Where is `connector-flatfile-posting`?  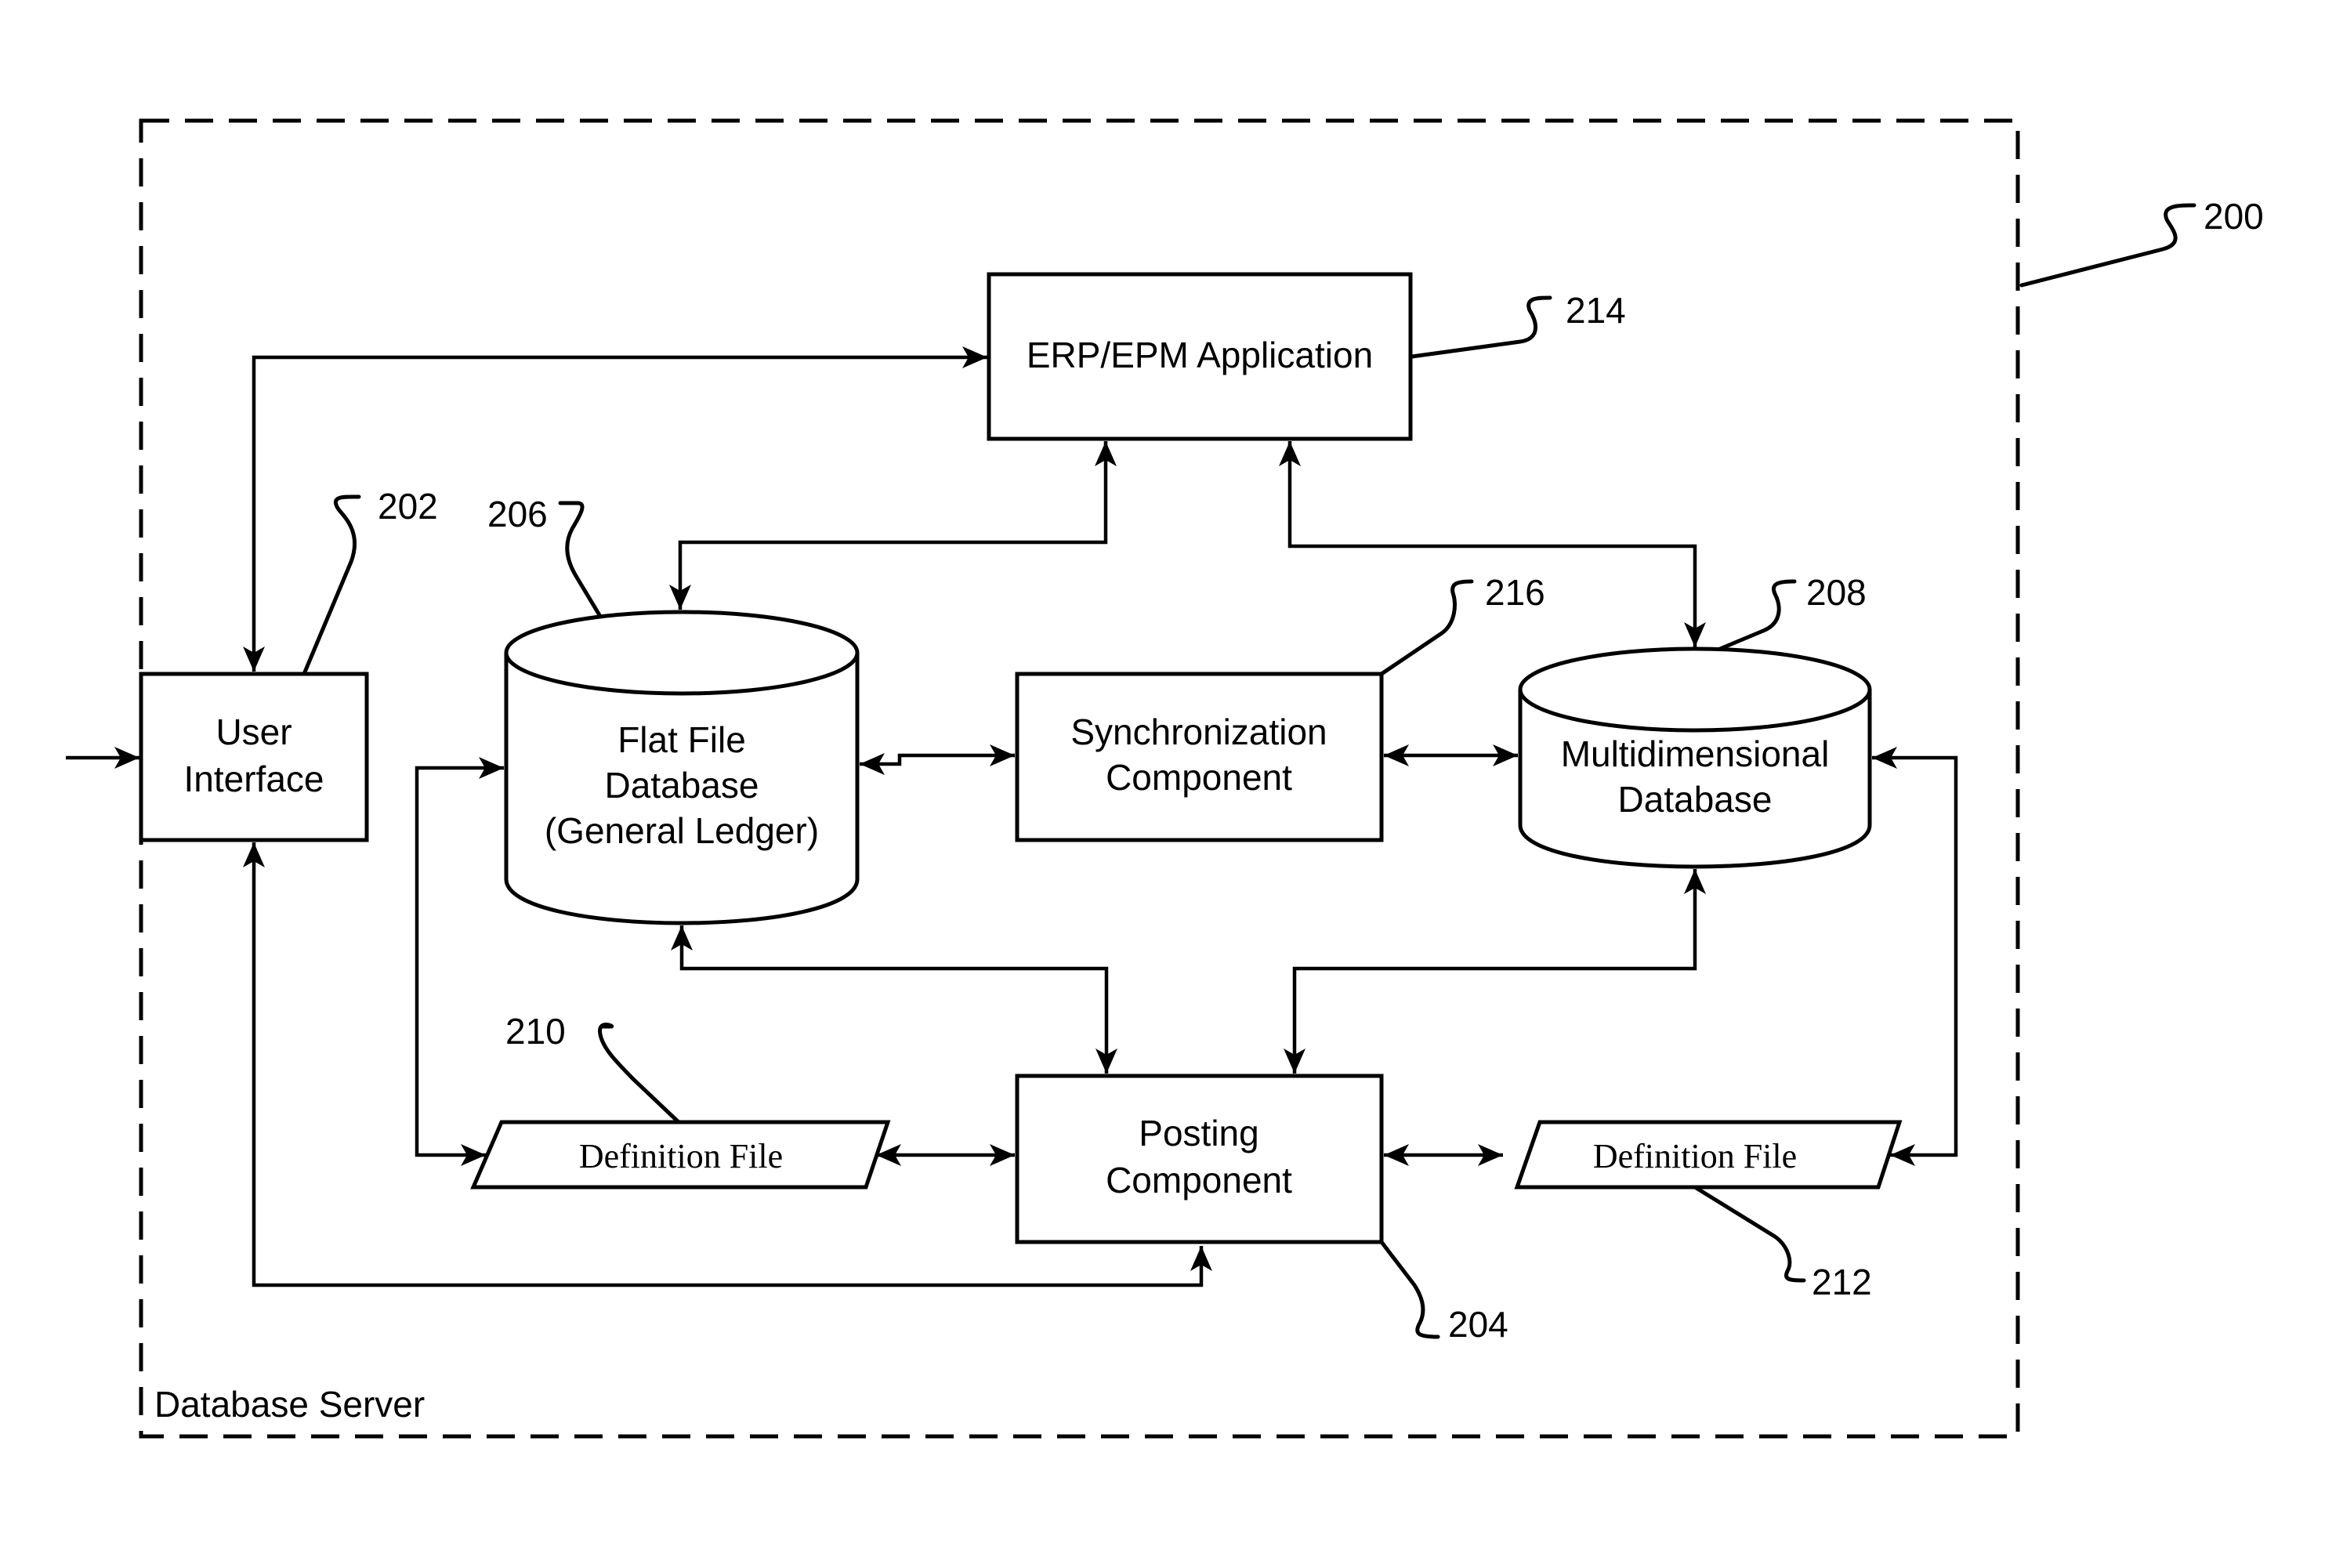
connector-flatfile-posting is located at coordinates (894, 1000).